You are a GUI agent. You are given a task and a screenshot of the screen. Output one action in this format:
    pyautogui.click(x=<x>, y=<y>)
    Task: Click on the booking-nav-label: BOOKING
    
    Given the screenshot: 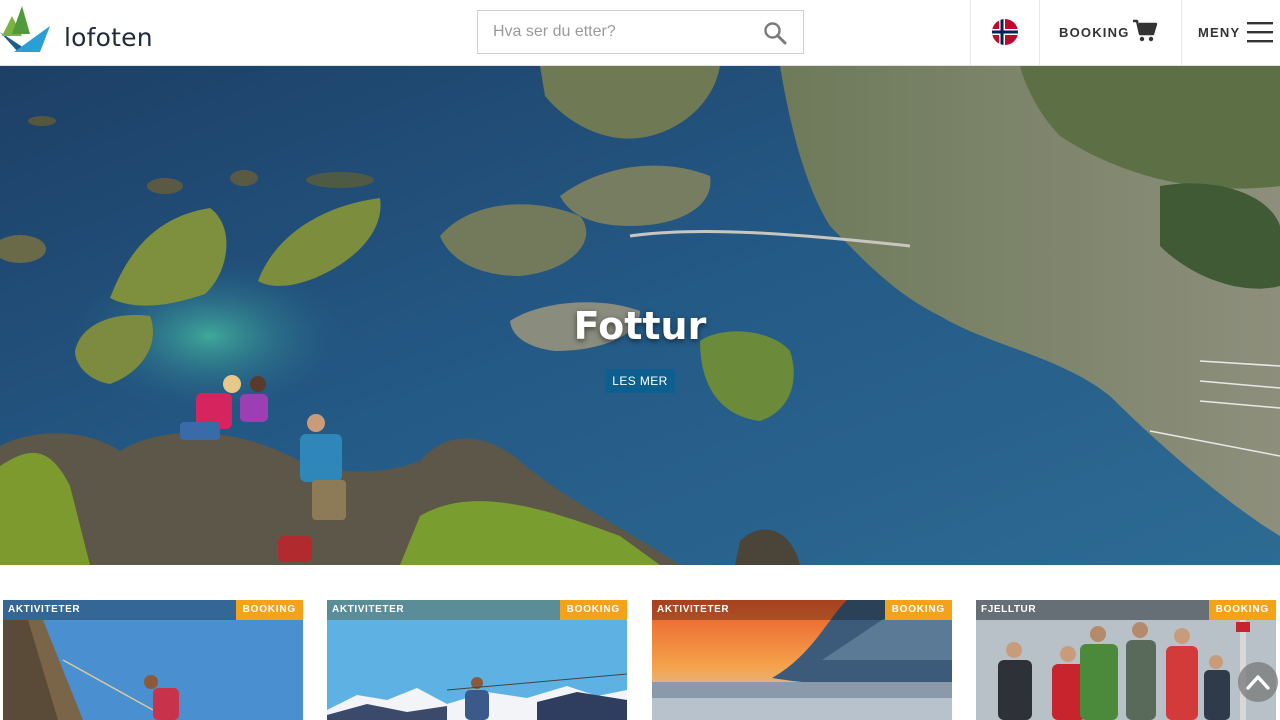 What is the action you would take?
    pyautogui.click(x=1094, y=32)
    